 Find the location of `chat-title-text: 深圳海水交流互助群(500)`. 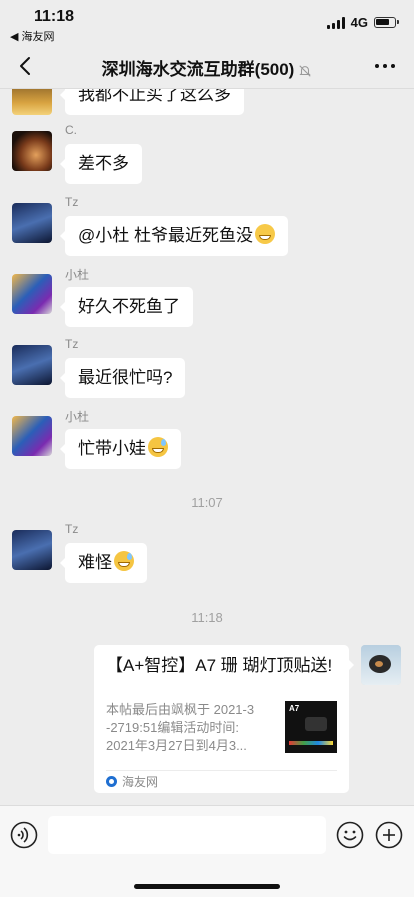

chat-title-text: 深圳海水交流互助群(500) is located at coordinates (198, 69).